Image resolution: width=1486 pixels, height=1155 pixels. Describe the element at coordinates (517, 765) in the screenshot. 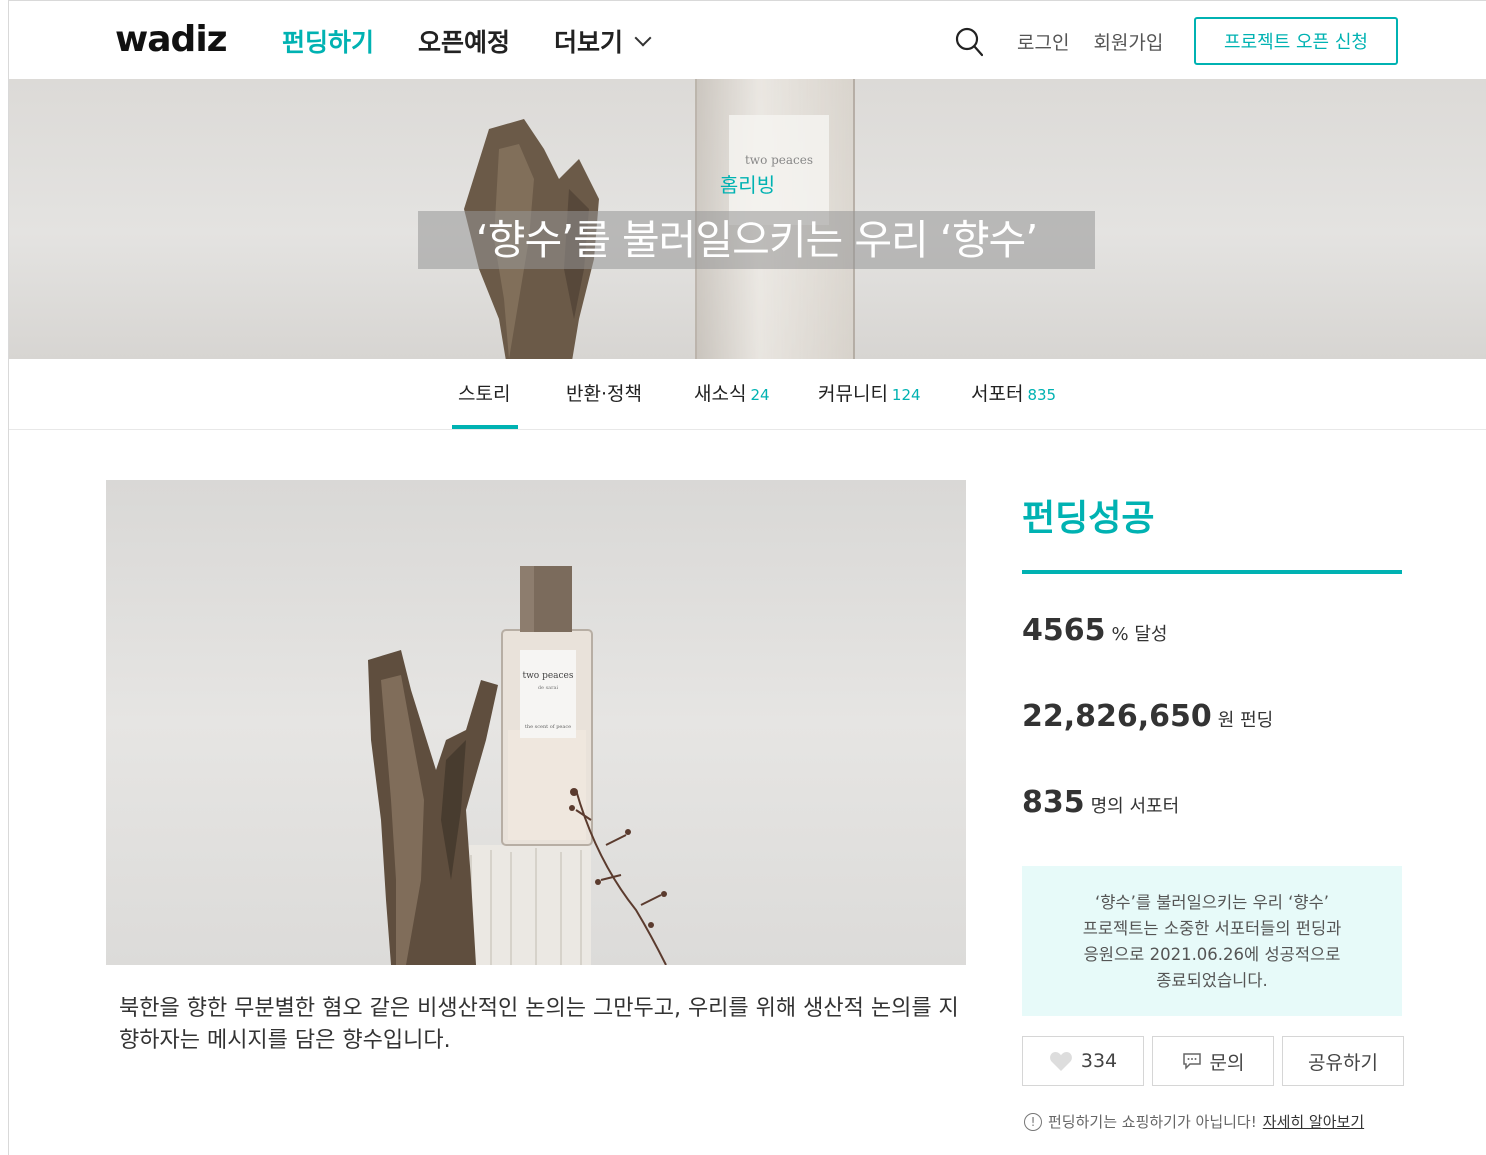

I see `perfume-product-illustration: two peaces de sarai the scent of peace` at that location.